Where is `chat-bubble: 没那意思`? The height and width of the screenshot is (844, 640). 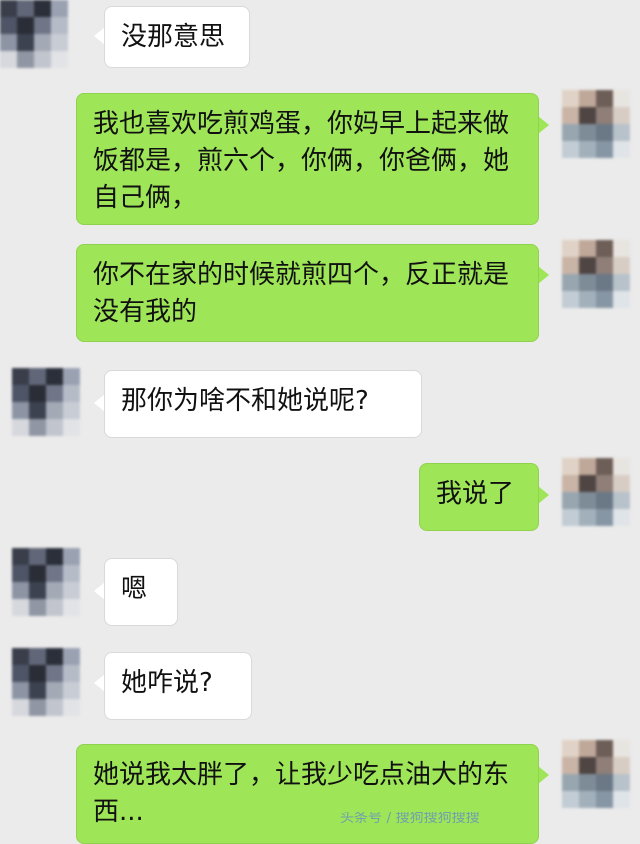 chat-bubble: 没那意思 is located at coordinates (177, 37).